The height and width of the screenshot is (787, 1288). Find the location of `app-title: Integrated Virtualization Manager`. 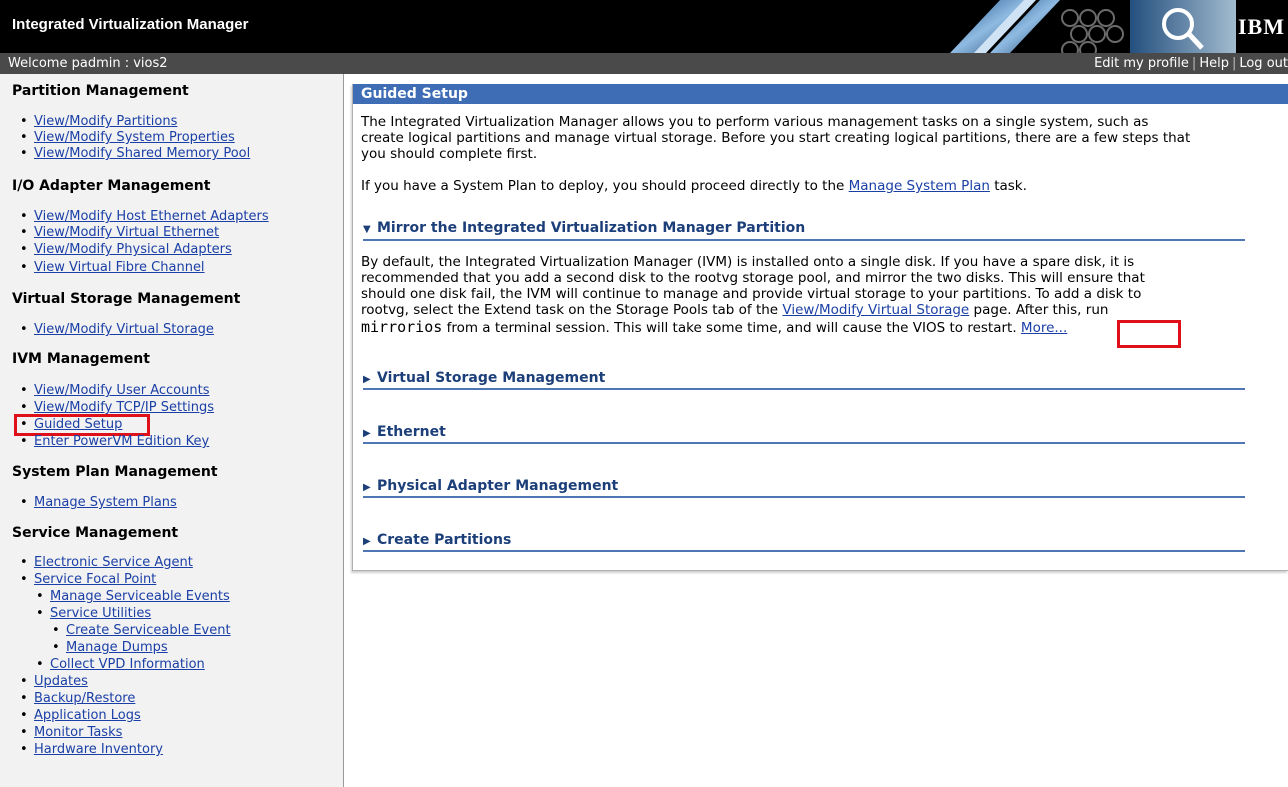

app-title: Integrated Virtualization Manager is located at coordinates (130, 24).